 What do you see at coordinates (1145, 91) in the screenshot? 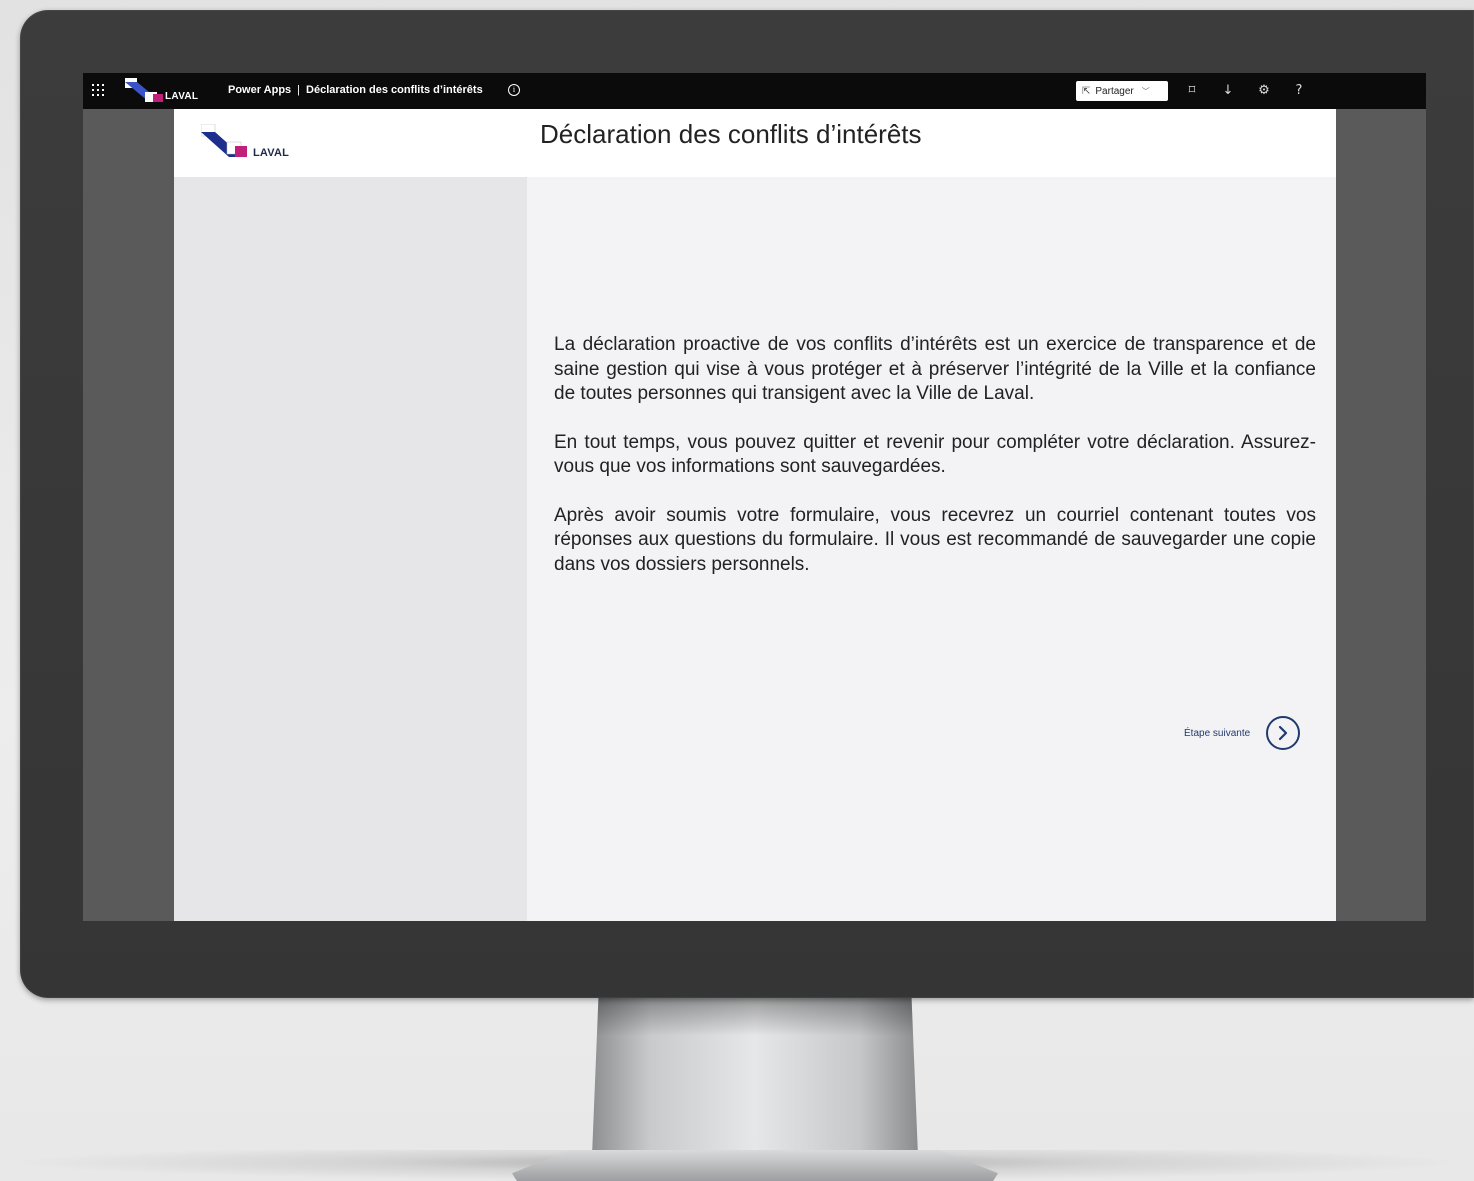
I see `chevron-down-icon: ﹀` at bounding box center [1145, 91].